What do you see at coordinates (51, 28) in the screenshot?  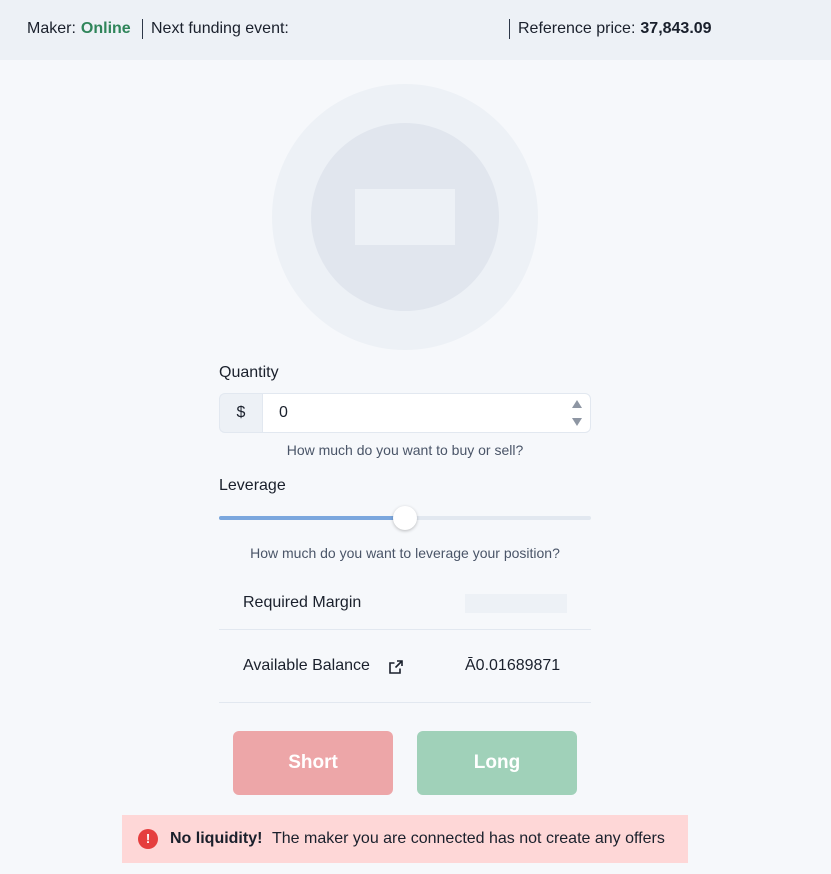 I see `maker-label: Maker:` at bounding box center [51, 28].